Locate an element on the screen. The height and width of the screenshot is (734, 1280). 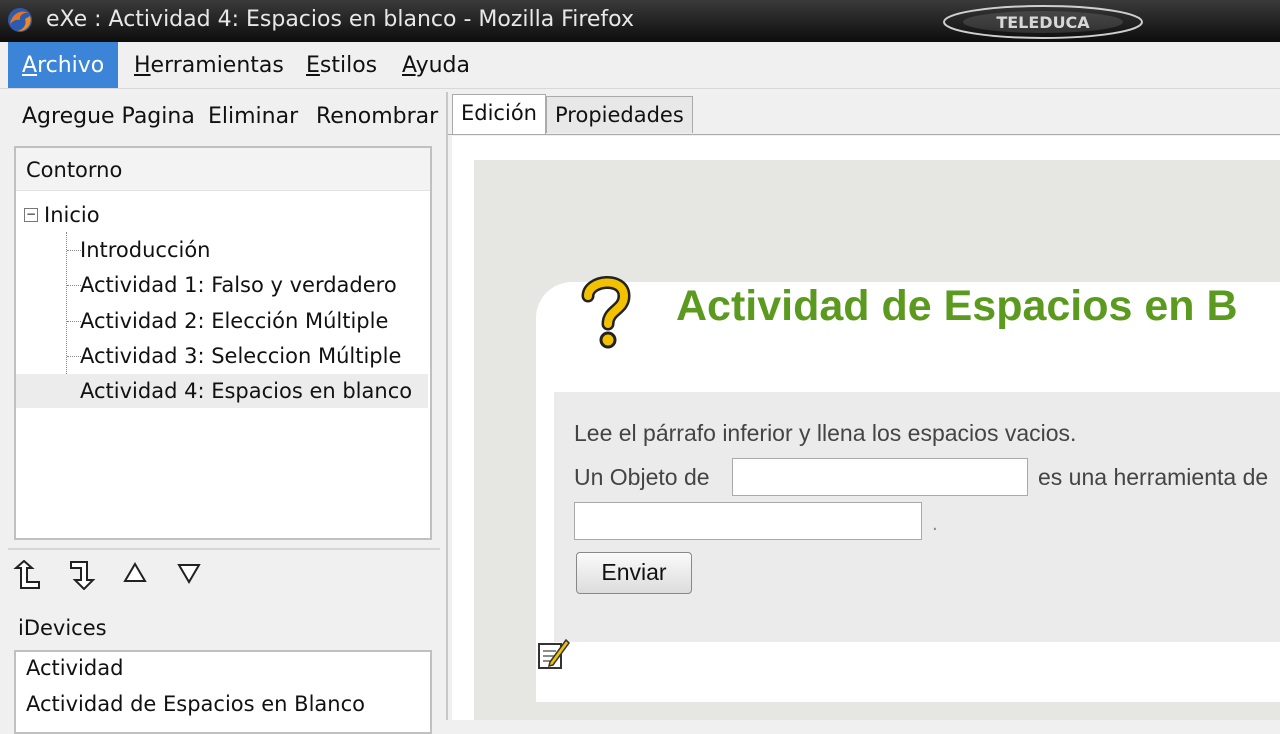
menu-bar: Archivo Herramientas Estilos Ayuda is located at coordinates (640, 65).